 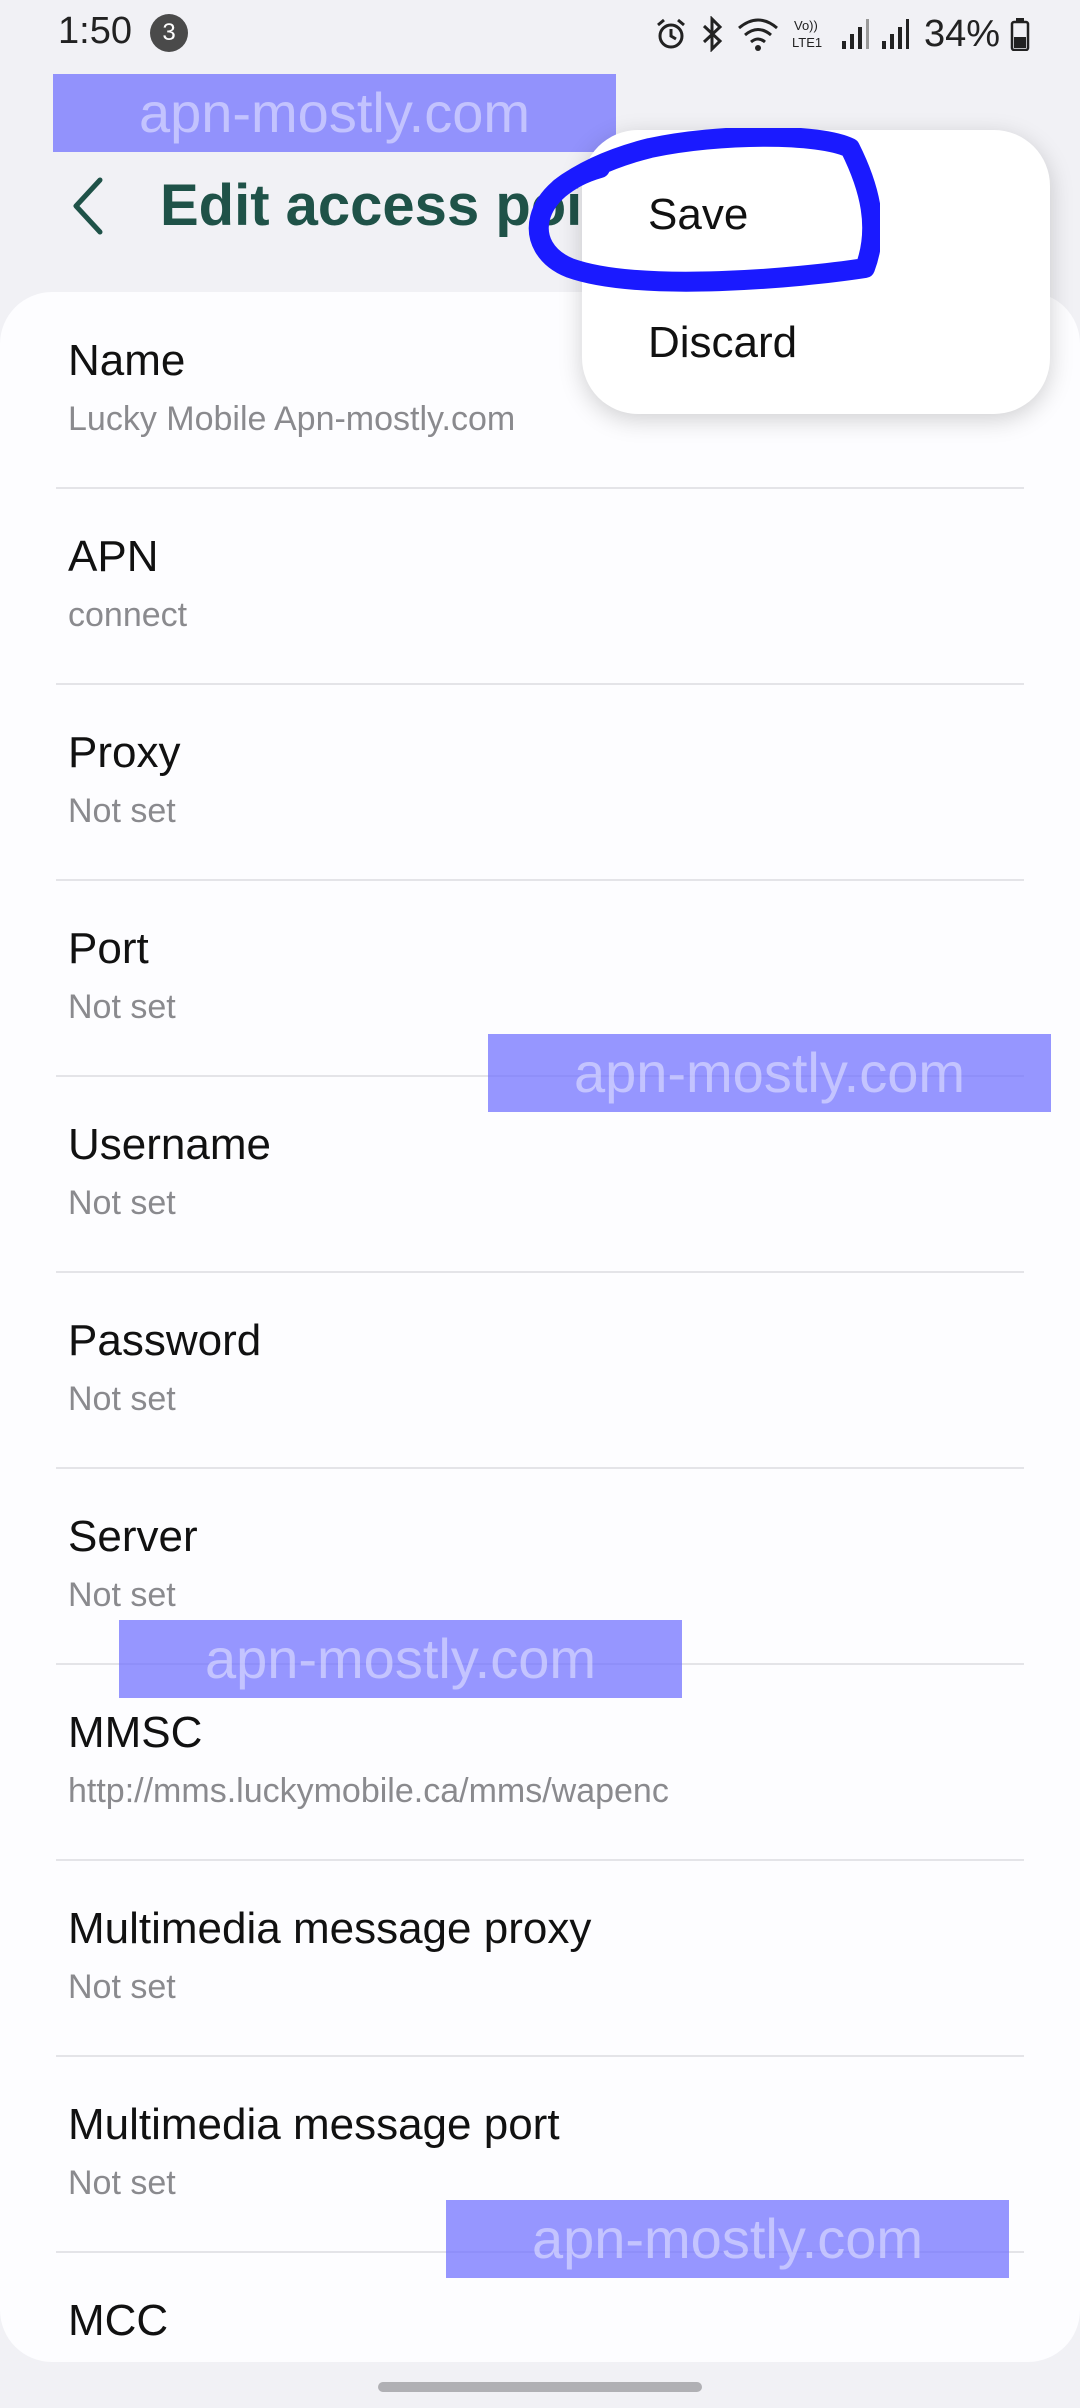 I want to click on setting-label: MMSC, so click(x=135, y=1732).